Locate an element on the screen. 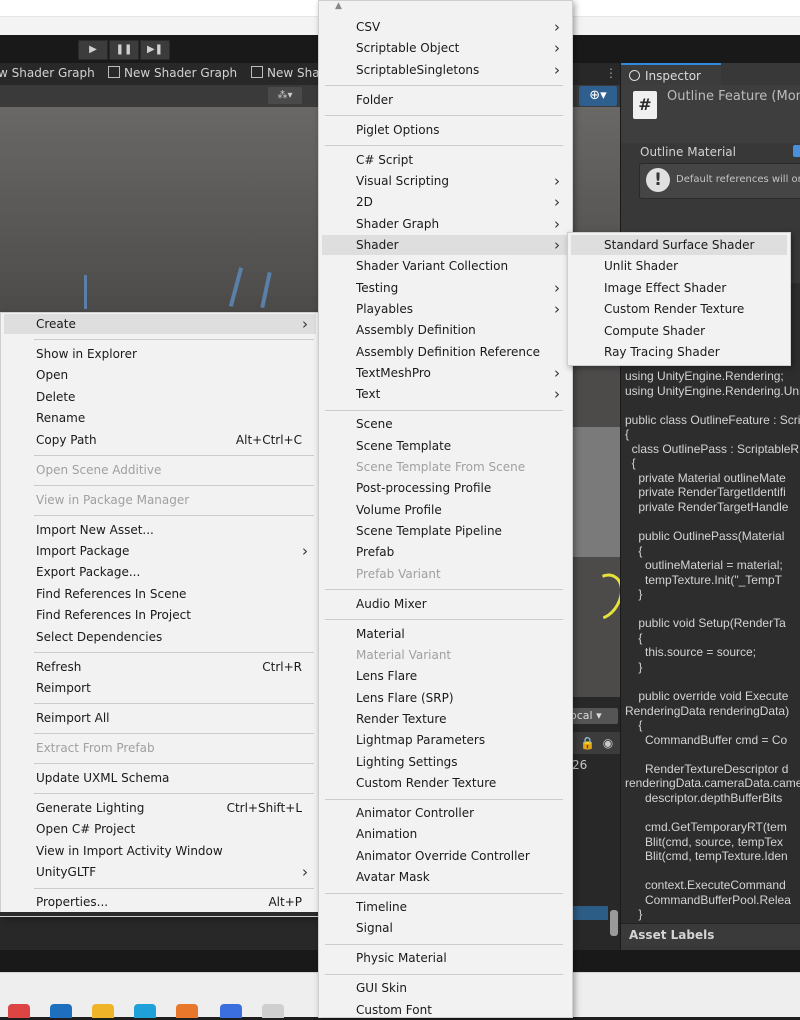 The width and height of the screenshot is (800, 1020). menu-item-update-uxml-schema: Update UXML Schema is located at coordinates (160, 778).